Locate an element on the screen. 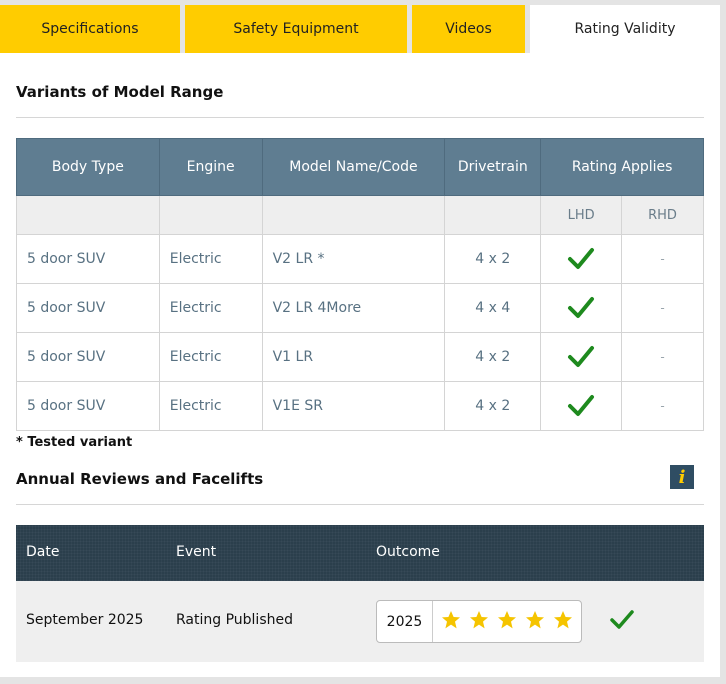 Image resolution: width=726 pixels, height=684 pixels. star-rating is located at coordinates (507, 620).